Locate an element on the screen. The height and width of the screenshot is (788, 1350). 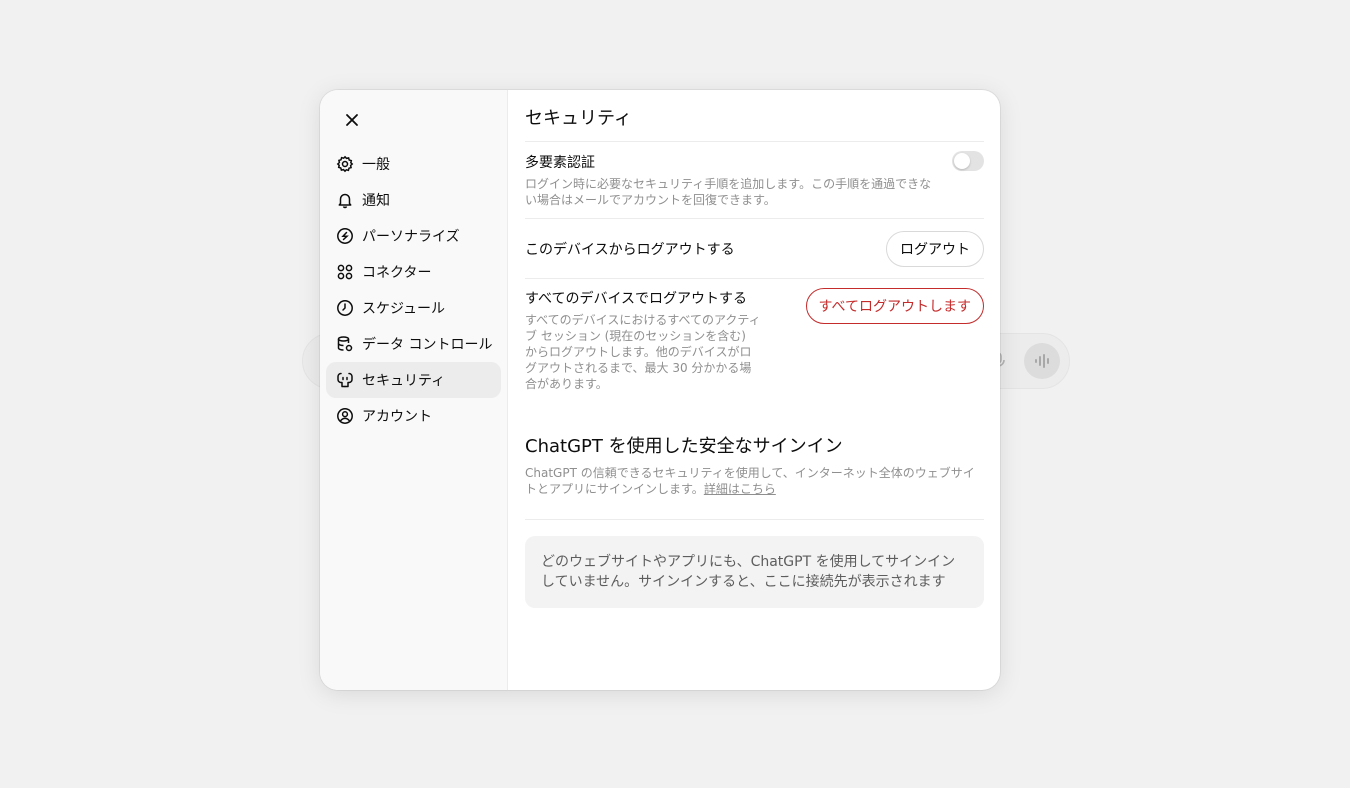
sidebar-item-connectors: コネクター is located at coordinates (413, 272).